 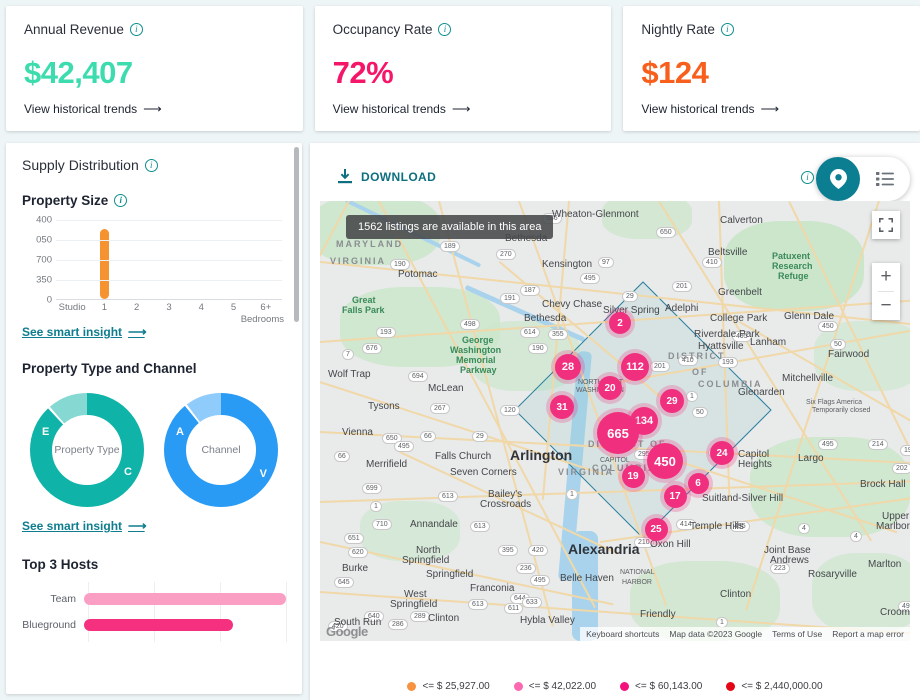 I want to click on kpi-header: Occupancy Rate i, so click(x=463, y=29).